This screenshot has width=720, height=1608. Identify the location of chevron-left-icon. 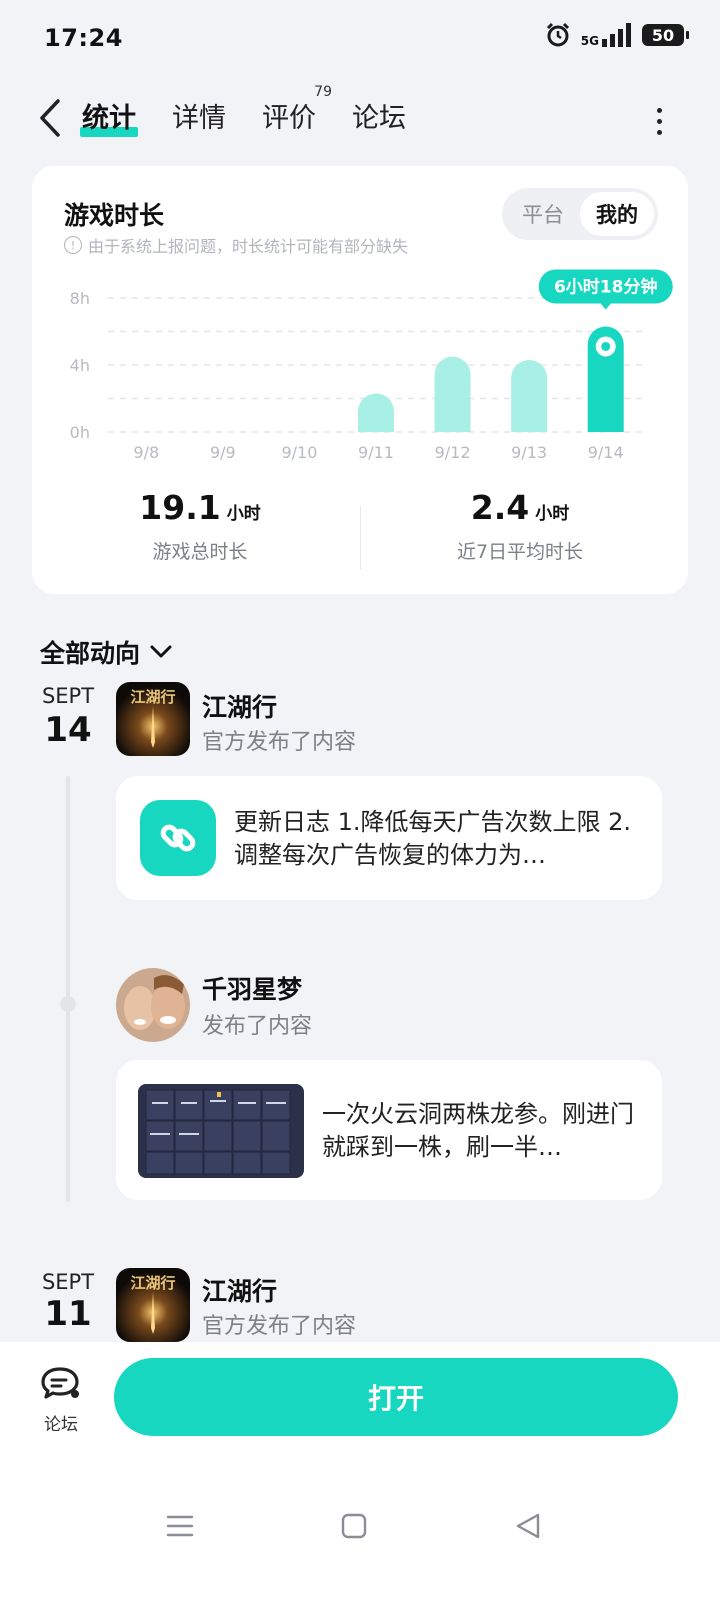
(50, 118).